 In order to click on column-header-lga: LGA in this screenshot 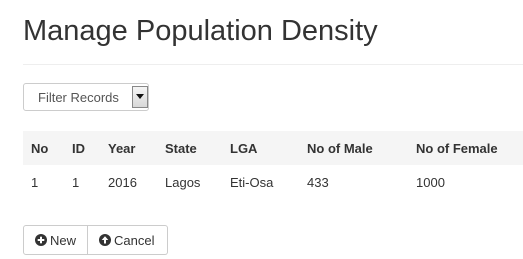, I will do `click(244, 148)`.